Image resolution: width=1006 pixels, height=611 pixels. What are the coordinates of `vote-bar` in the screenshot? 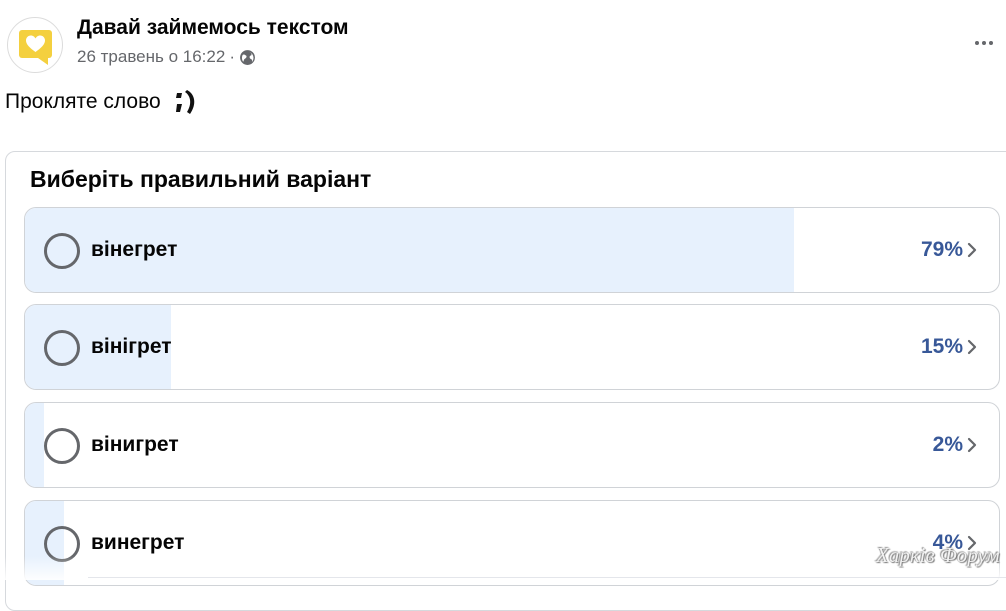 It's located at (35, 445).